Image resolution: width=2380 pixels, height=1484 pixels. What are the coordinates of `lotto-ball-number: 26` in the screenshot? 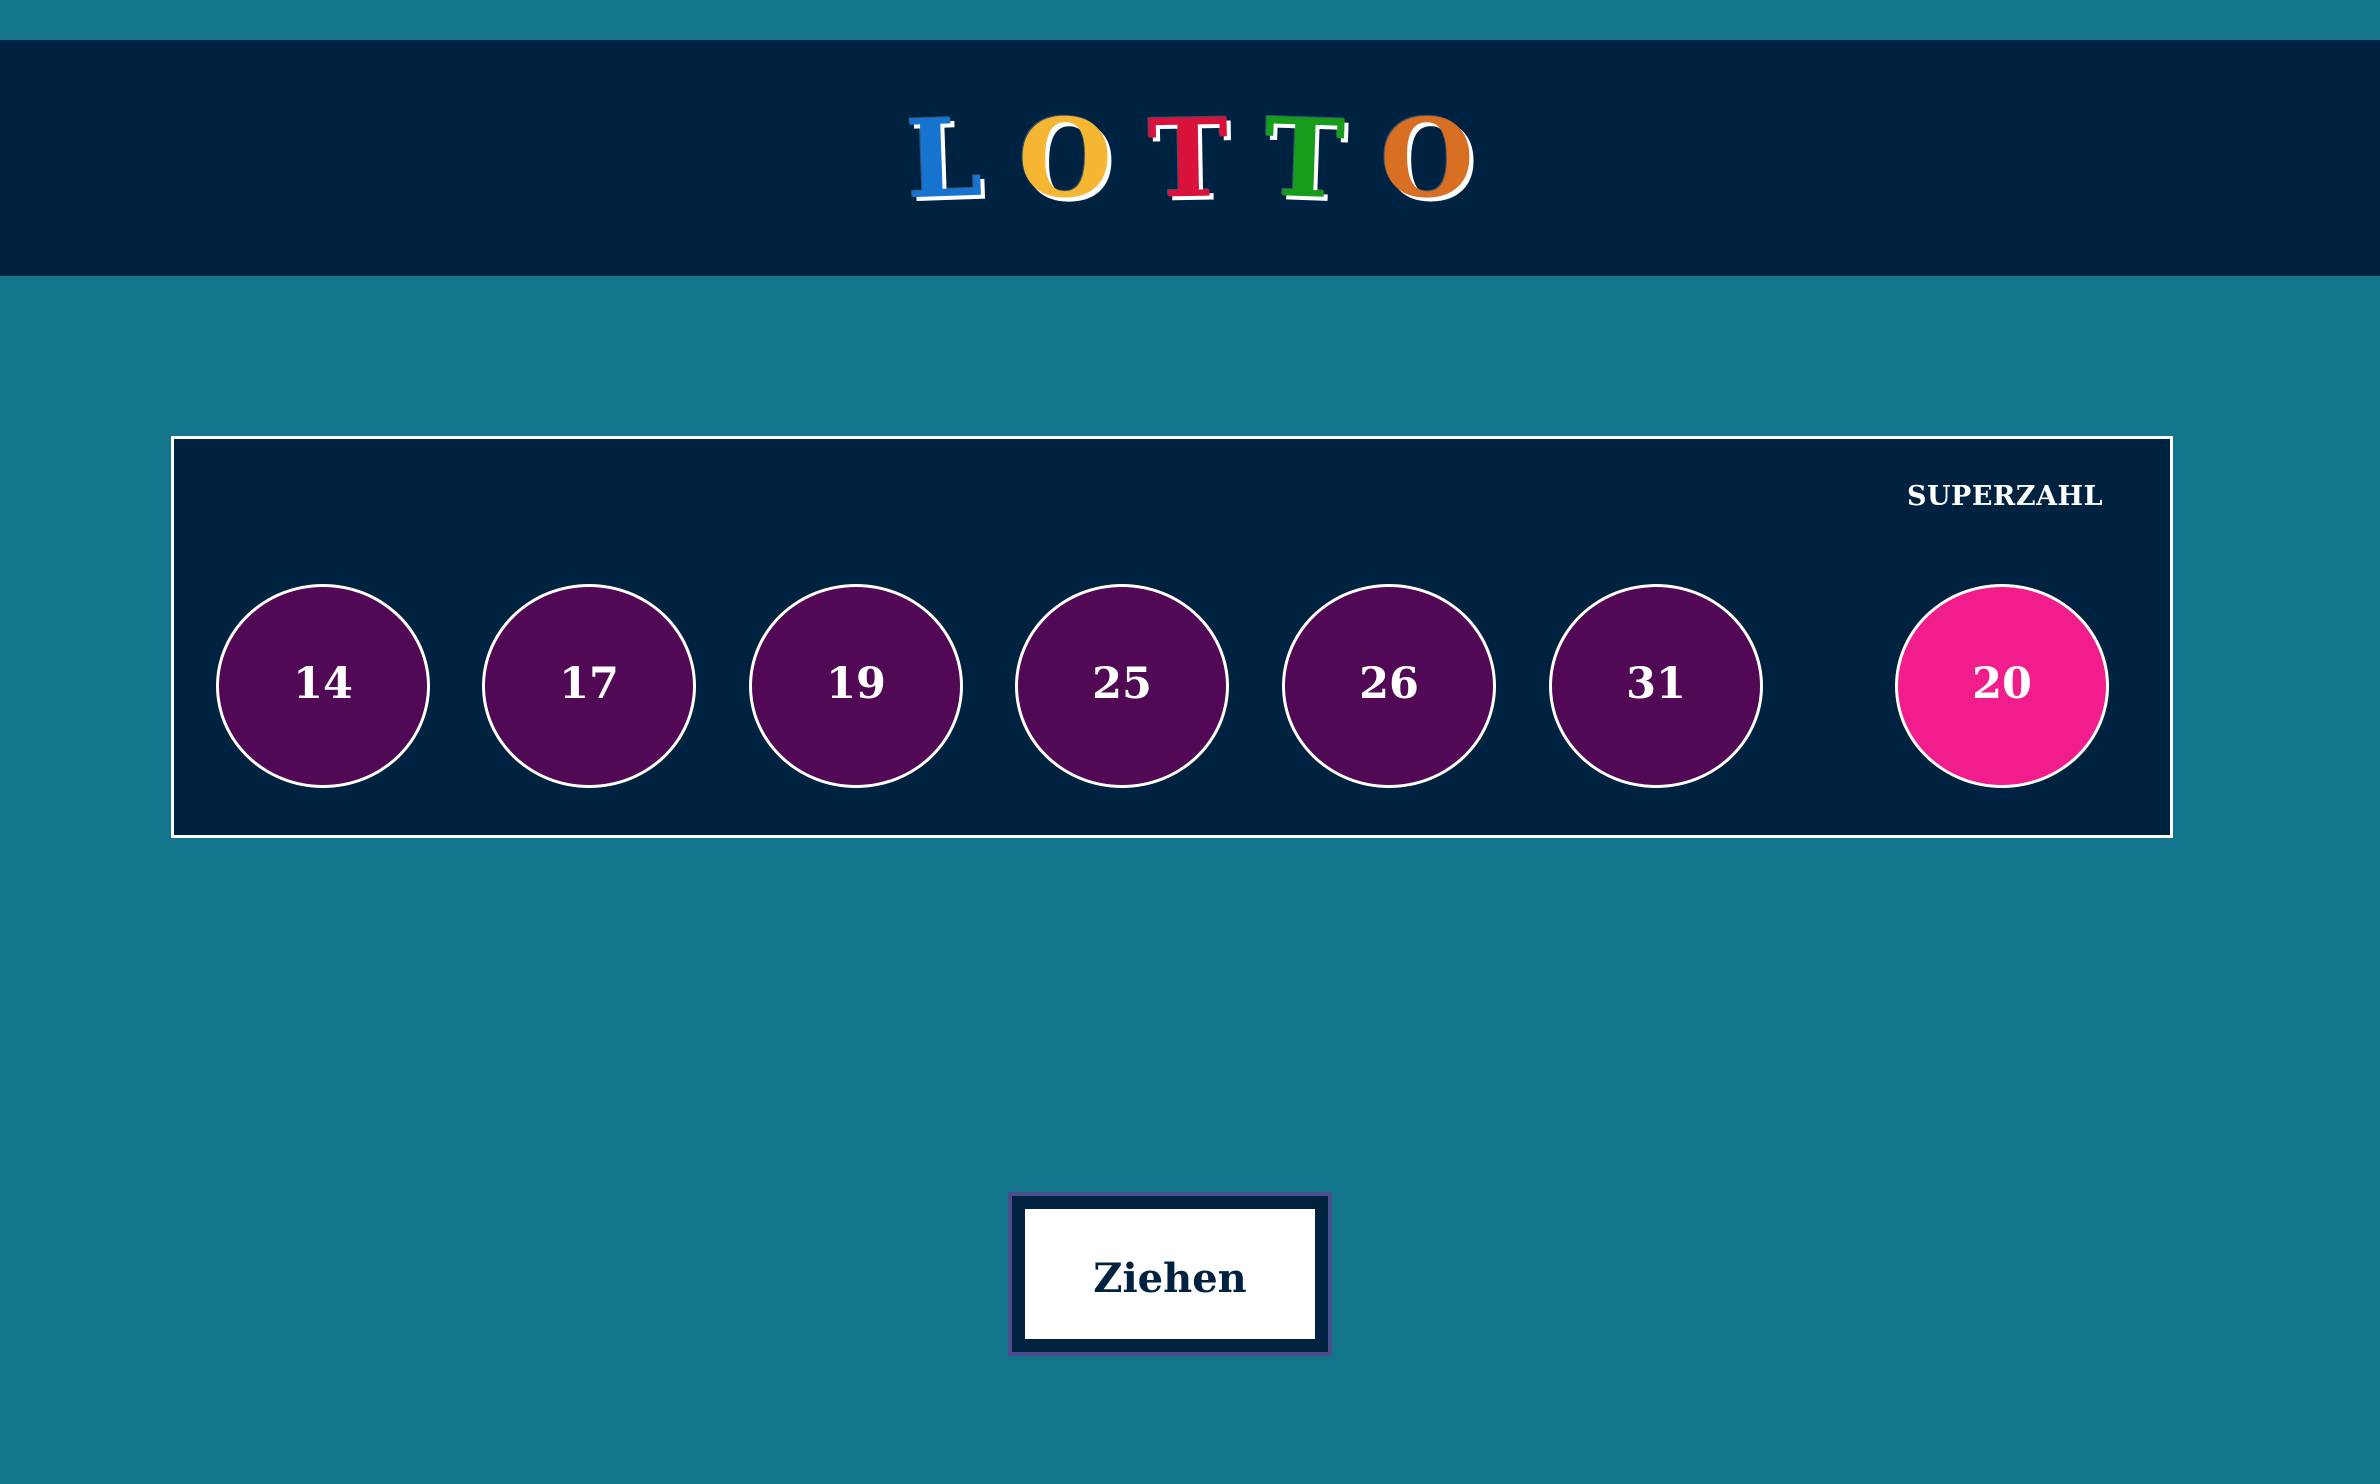 It's located at (1389, 683).